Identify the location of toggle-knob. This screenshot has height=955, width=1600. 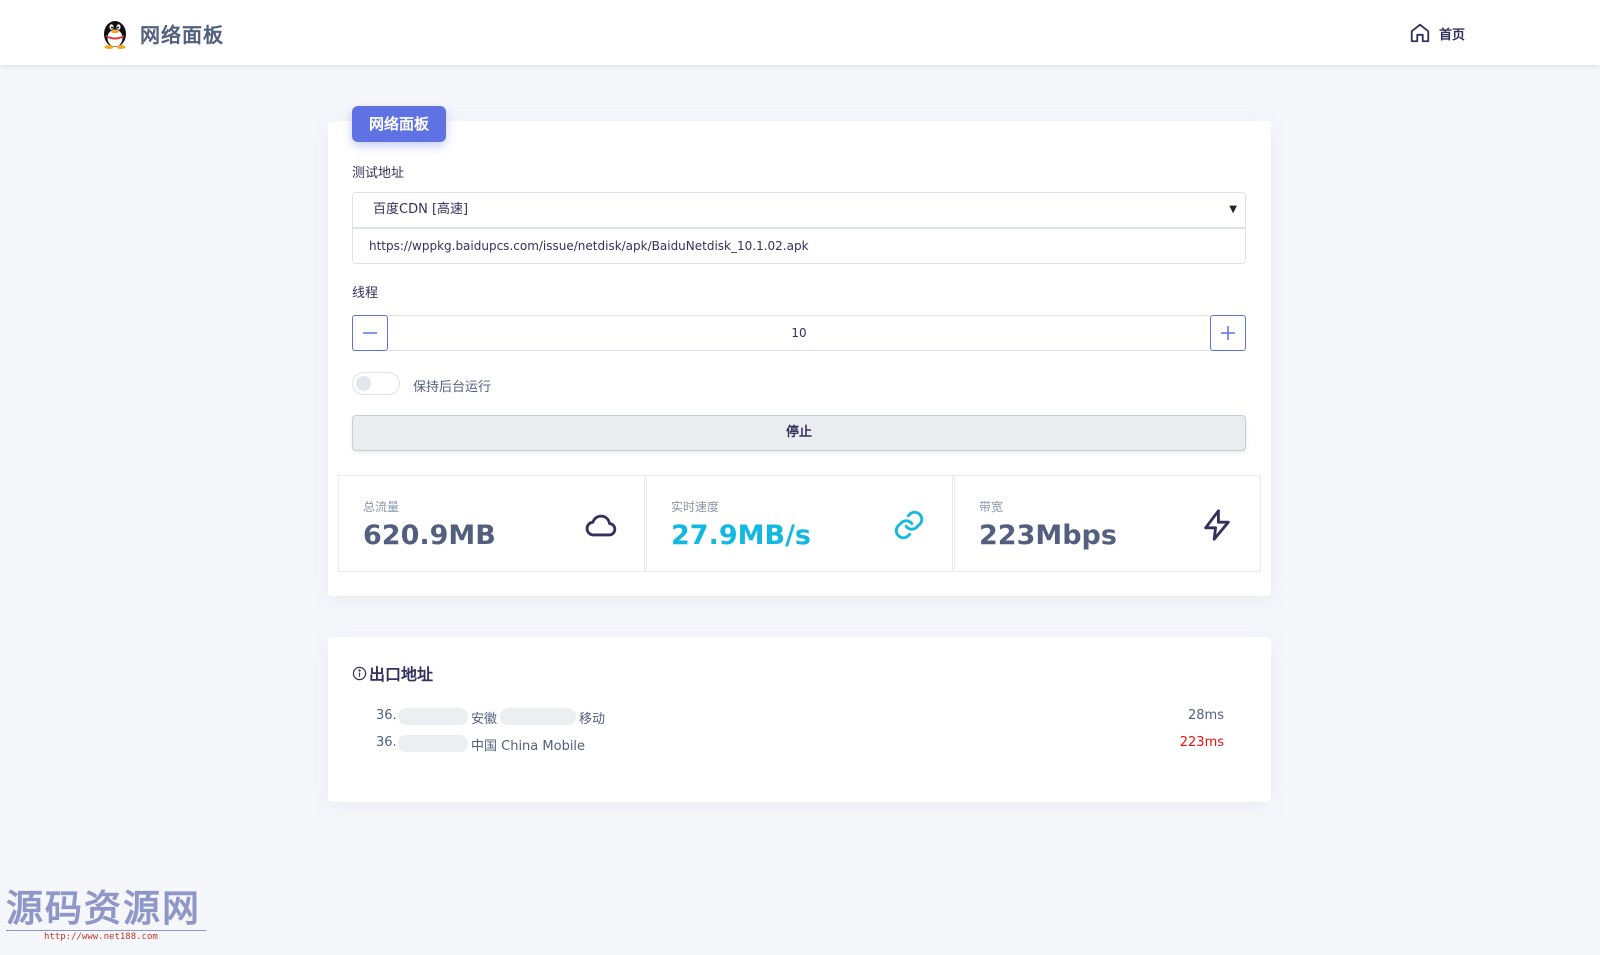
(363, 383).